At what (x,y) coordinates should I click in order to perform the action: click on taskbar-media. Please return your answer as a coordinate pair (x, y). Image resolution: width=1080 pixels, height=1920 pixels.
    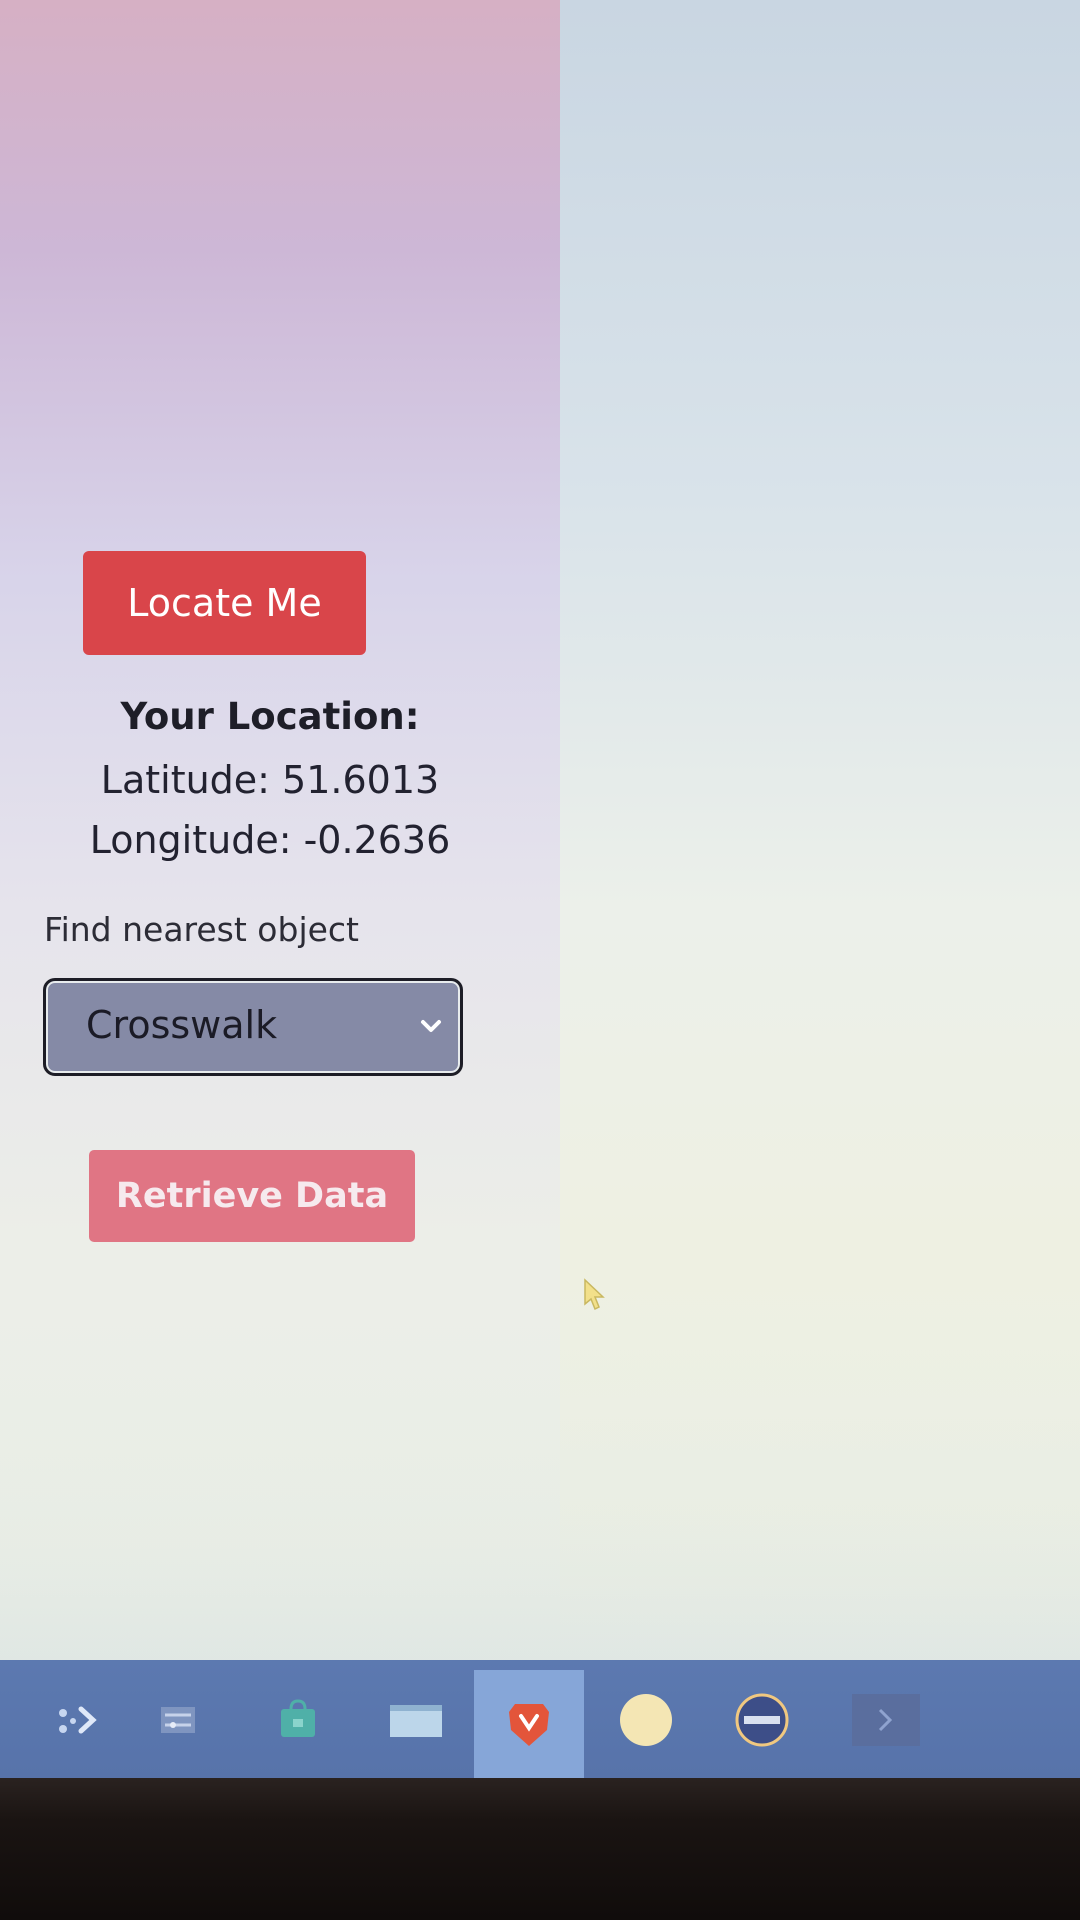
    Looking at the image, I should click on (762, 1720).